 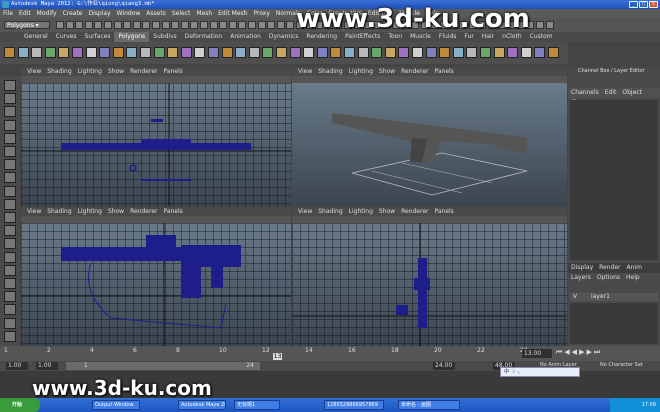 I want to click on close-button: x, so click(x=653, y=4).